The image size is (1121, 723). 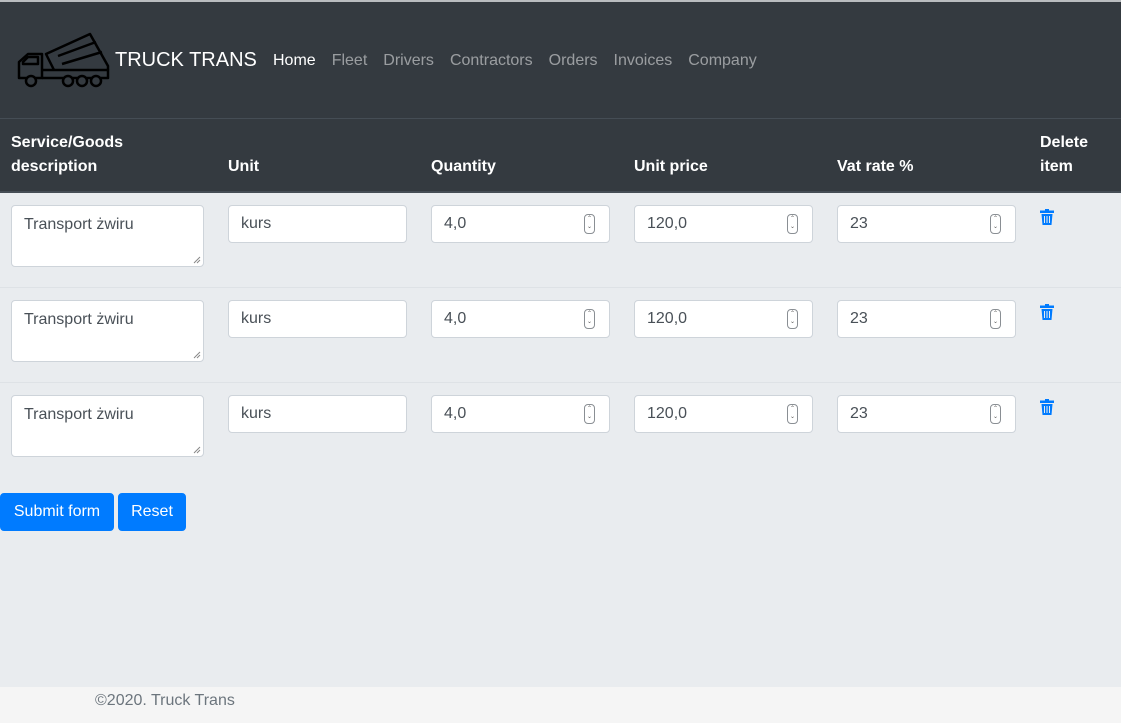 I want to click on header-delete-line2: item, so click(x=1056, y=166).